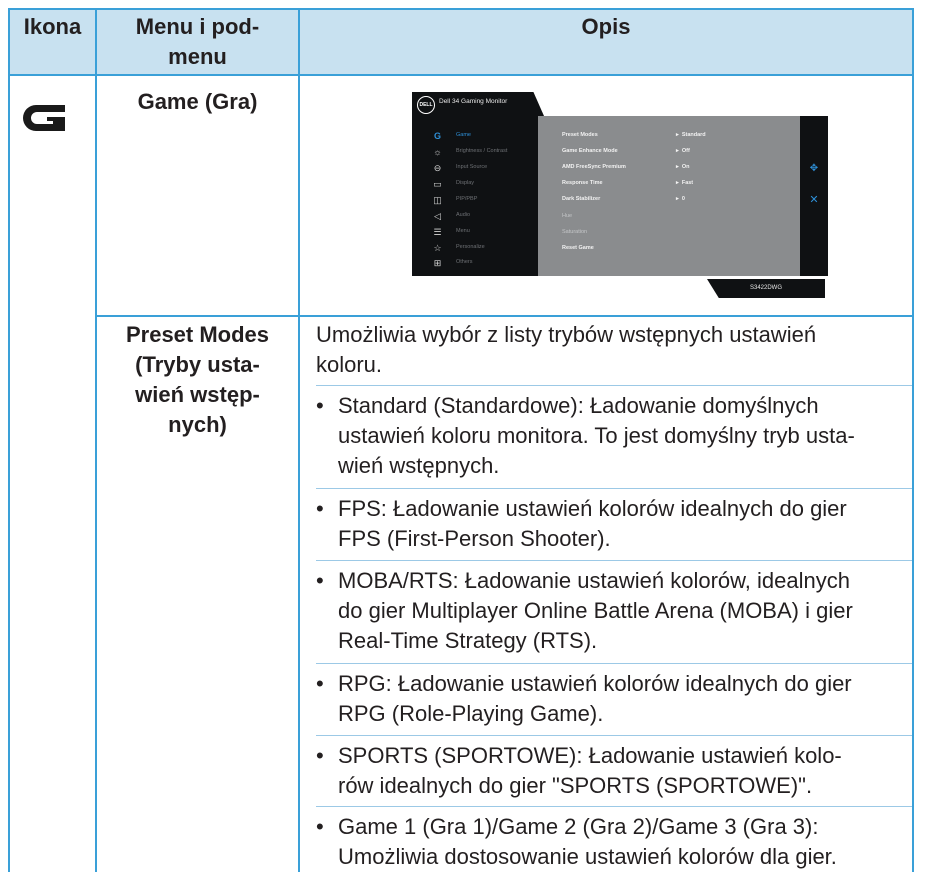 This screenshot has height=872, width=931. I want to click on osd-option-value: ▸ Off, so click(683, 151).